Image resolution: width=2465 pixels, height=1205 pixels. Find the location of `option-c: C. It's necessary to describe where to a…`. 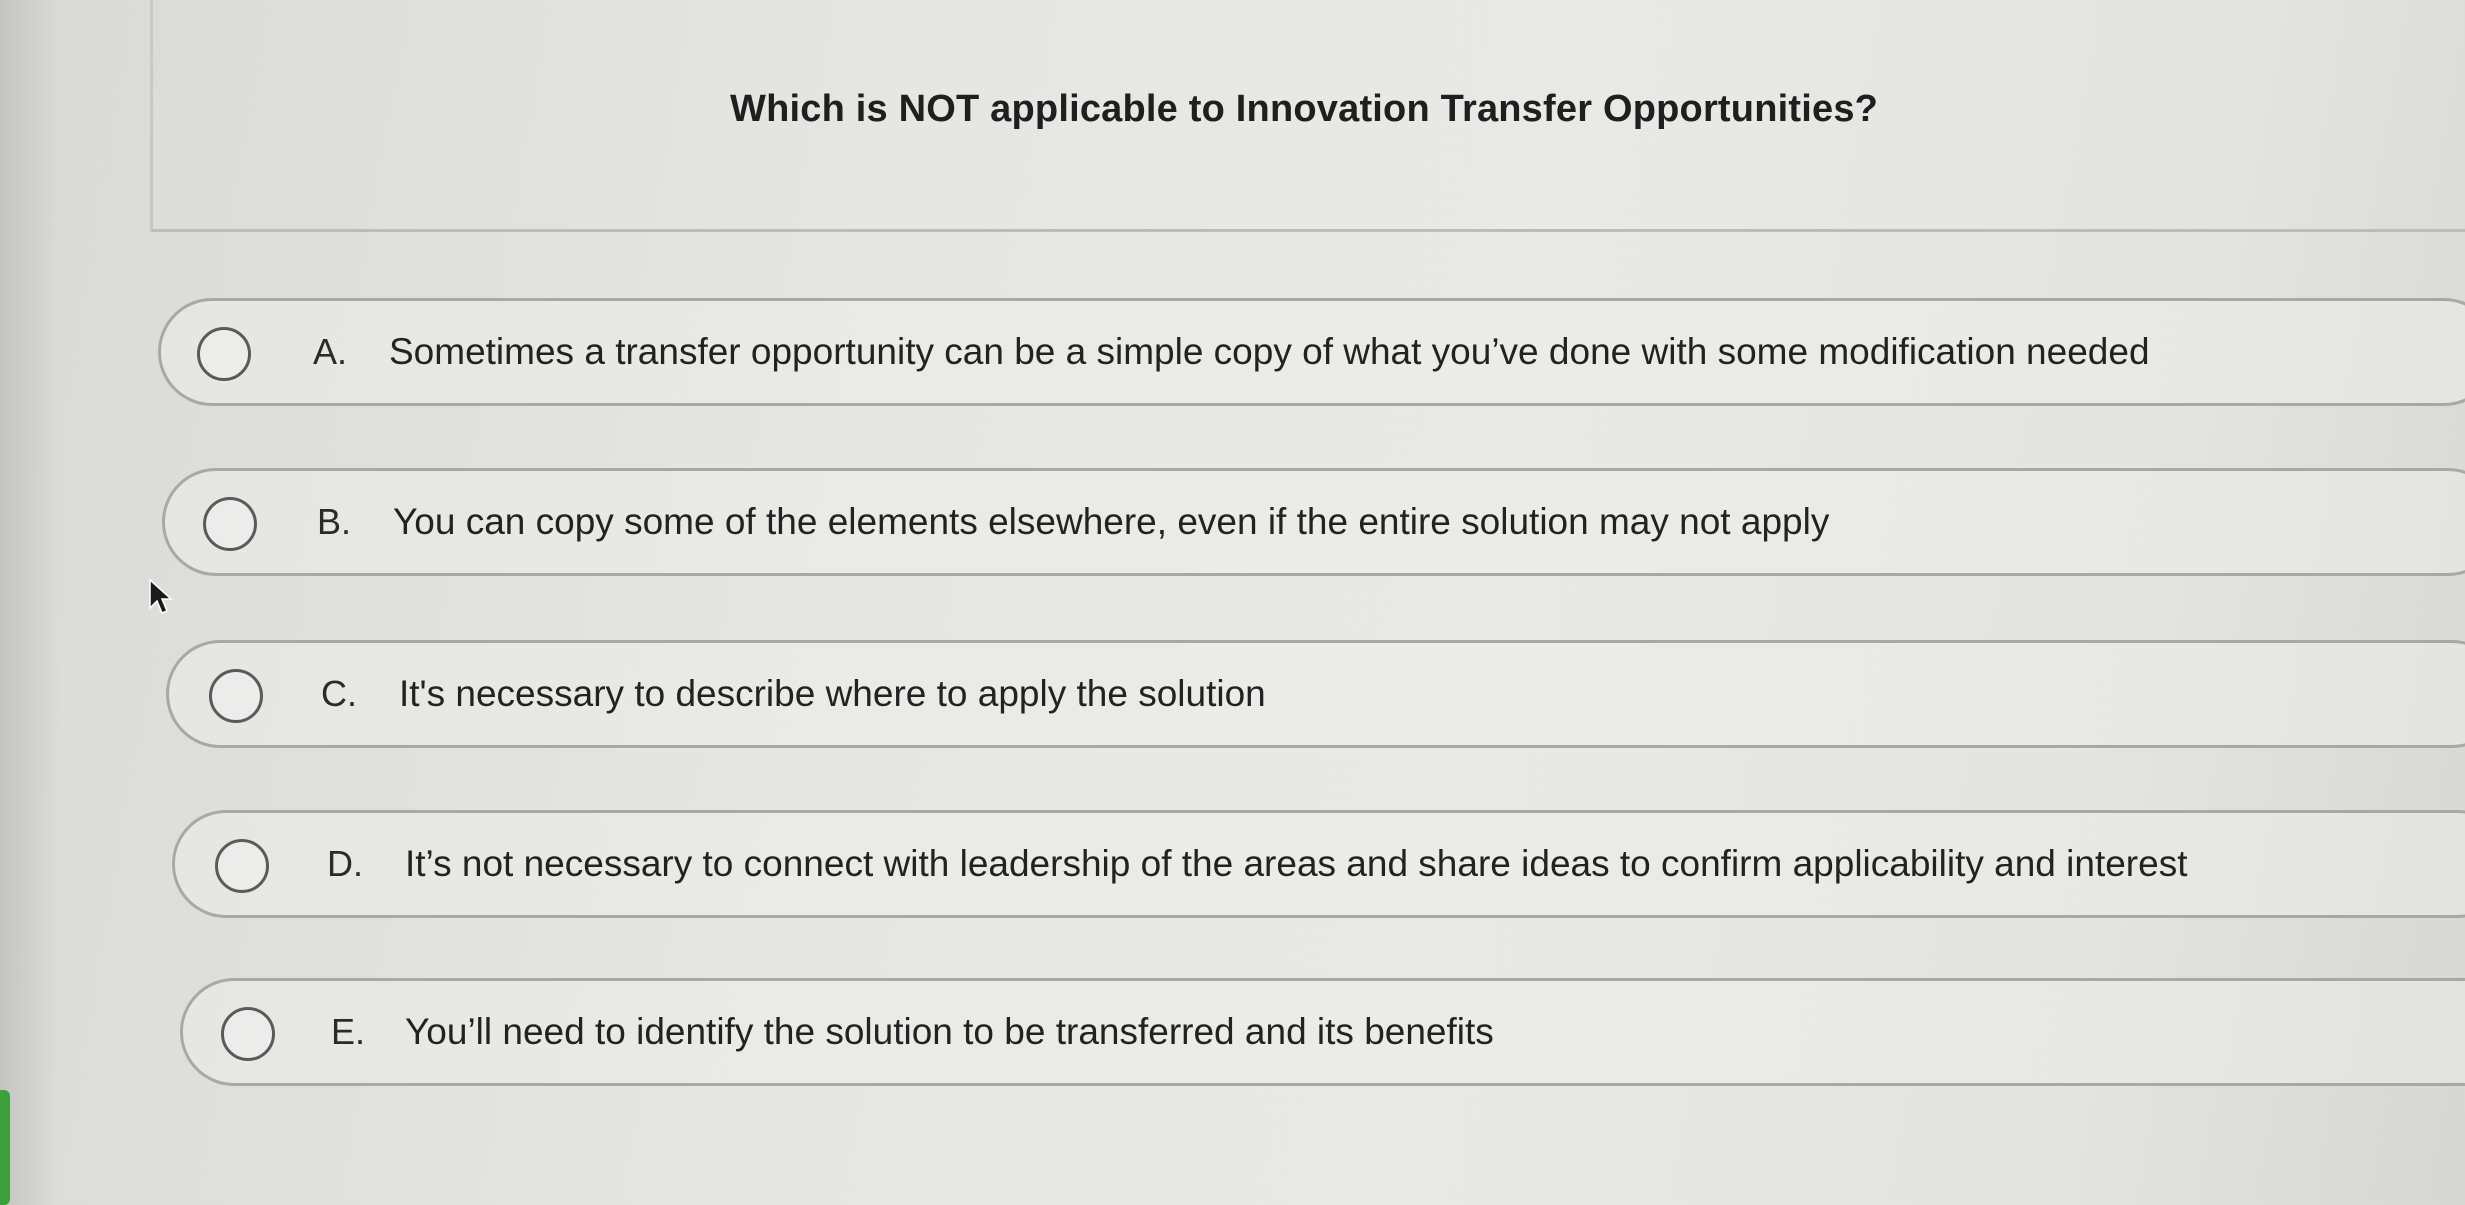

option-c: C. It's necessary to describe where to a… is located at coordinates (1315, 694).